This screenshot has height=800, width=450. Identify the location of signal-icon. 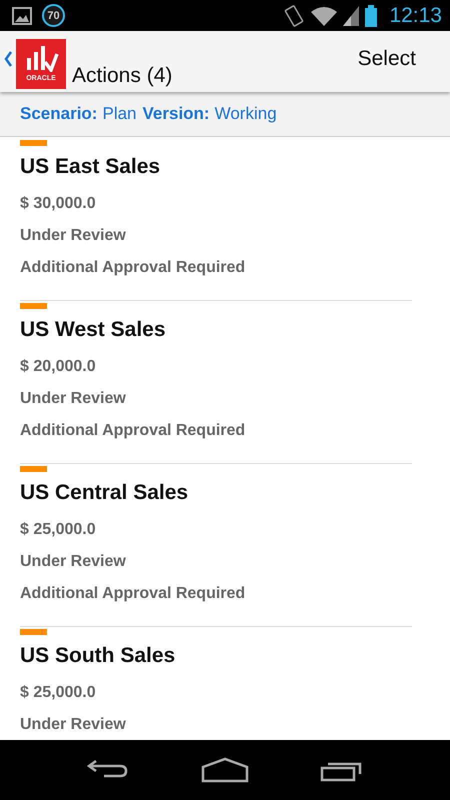
(351, 16).